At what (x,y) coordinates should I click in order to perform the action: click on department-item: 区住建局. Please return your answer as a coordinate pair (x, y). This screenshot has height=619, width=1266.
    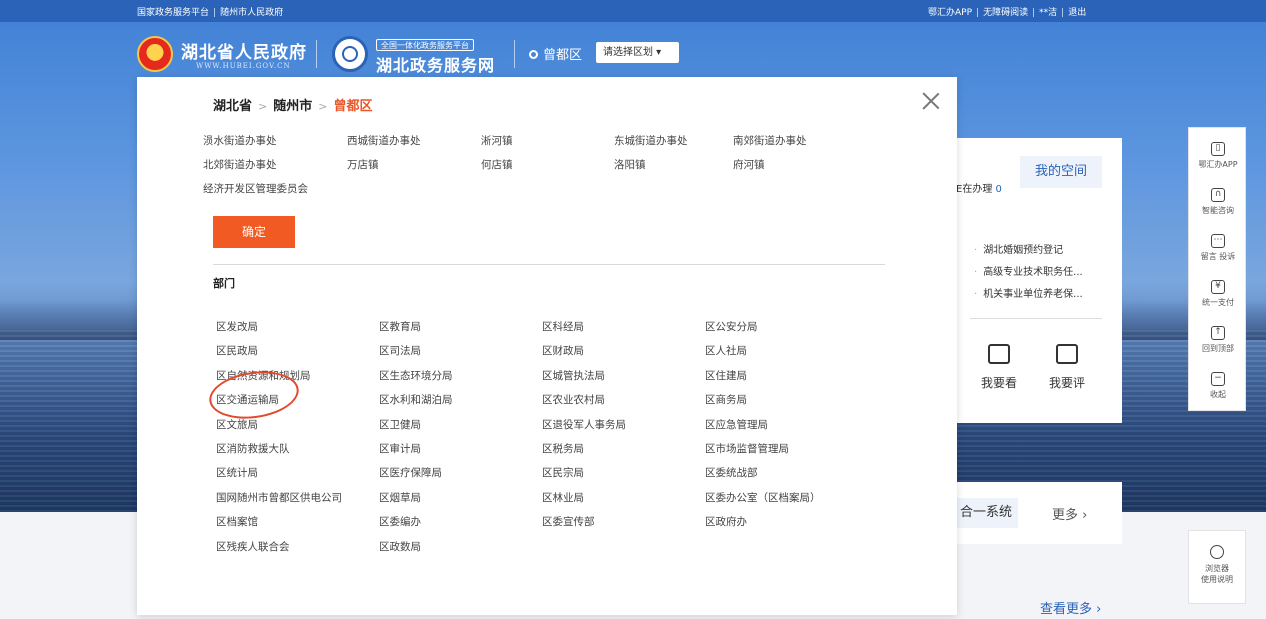
    Looking at the image, I should click on (726, 375).